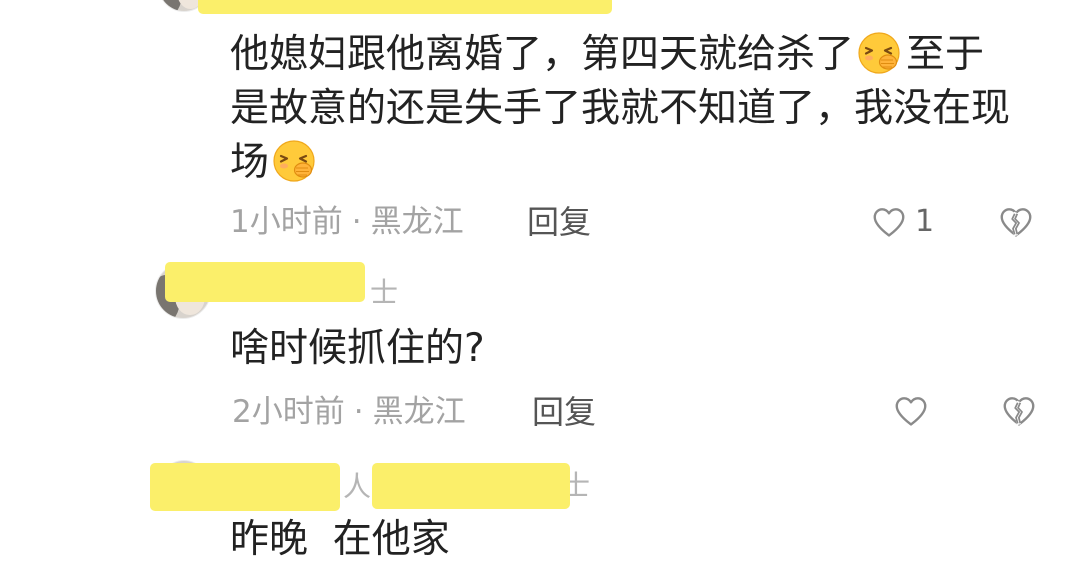  Describe the element at coordinates (357, 487) in the screenshot. I see `username-fragment: 人` at that location.